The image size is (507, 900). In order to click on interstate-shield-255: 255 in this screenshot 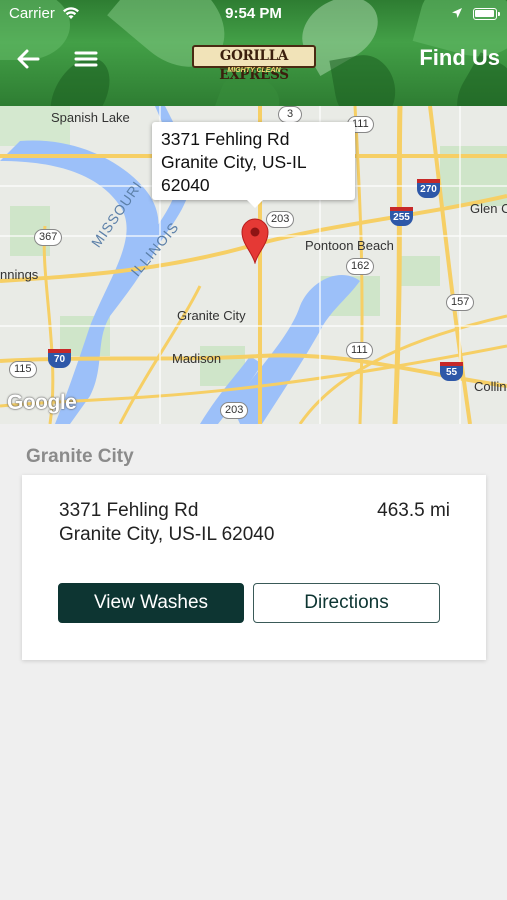, I will do `click(401, 216)`.